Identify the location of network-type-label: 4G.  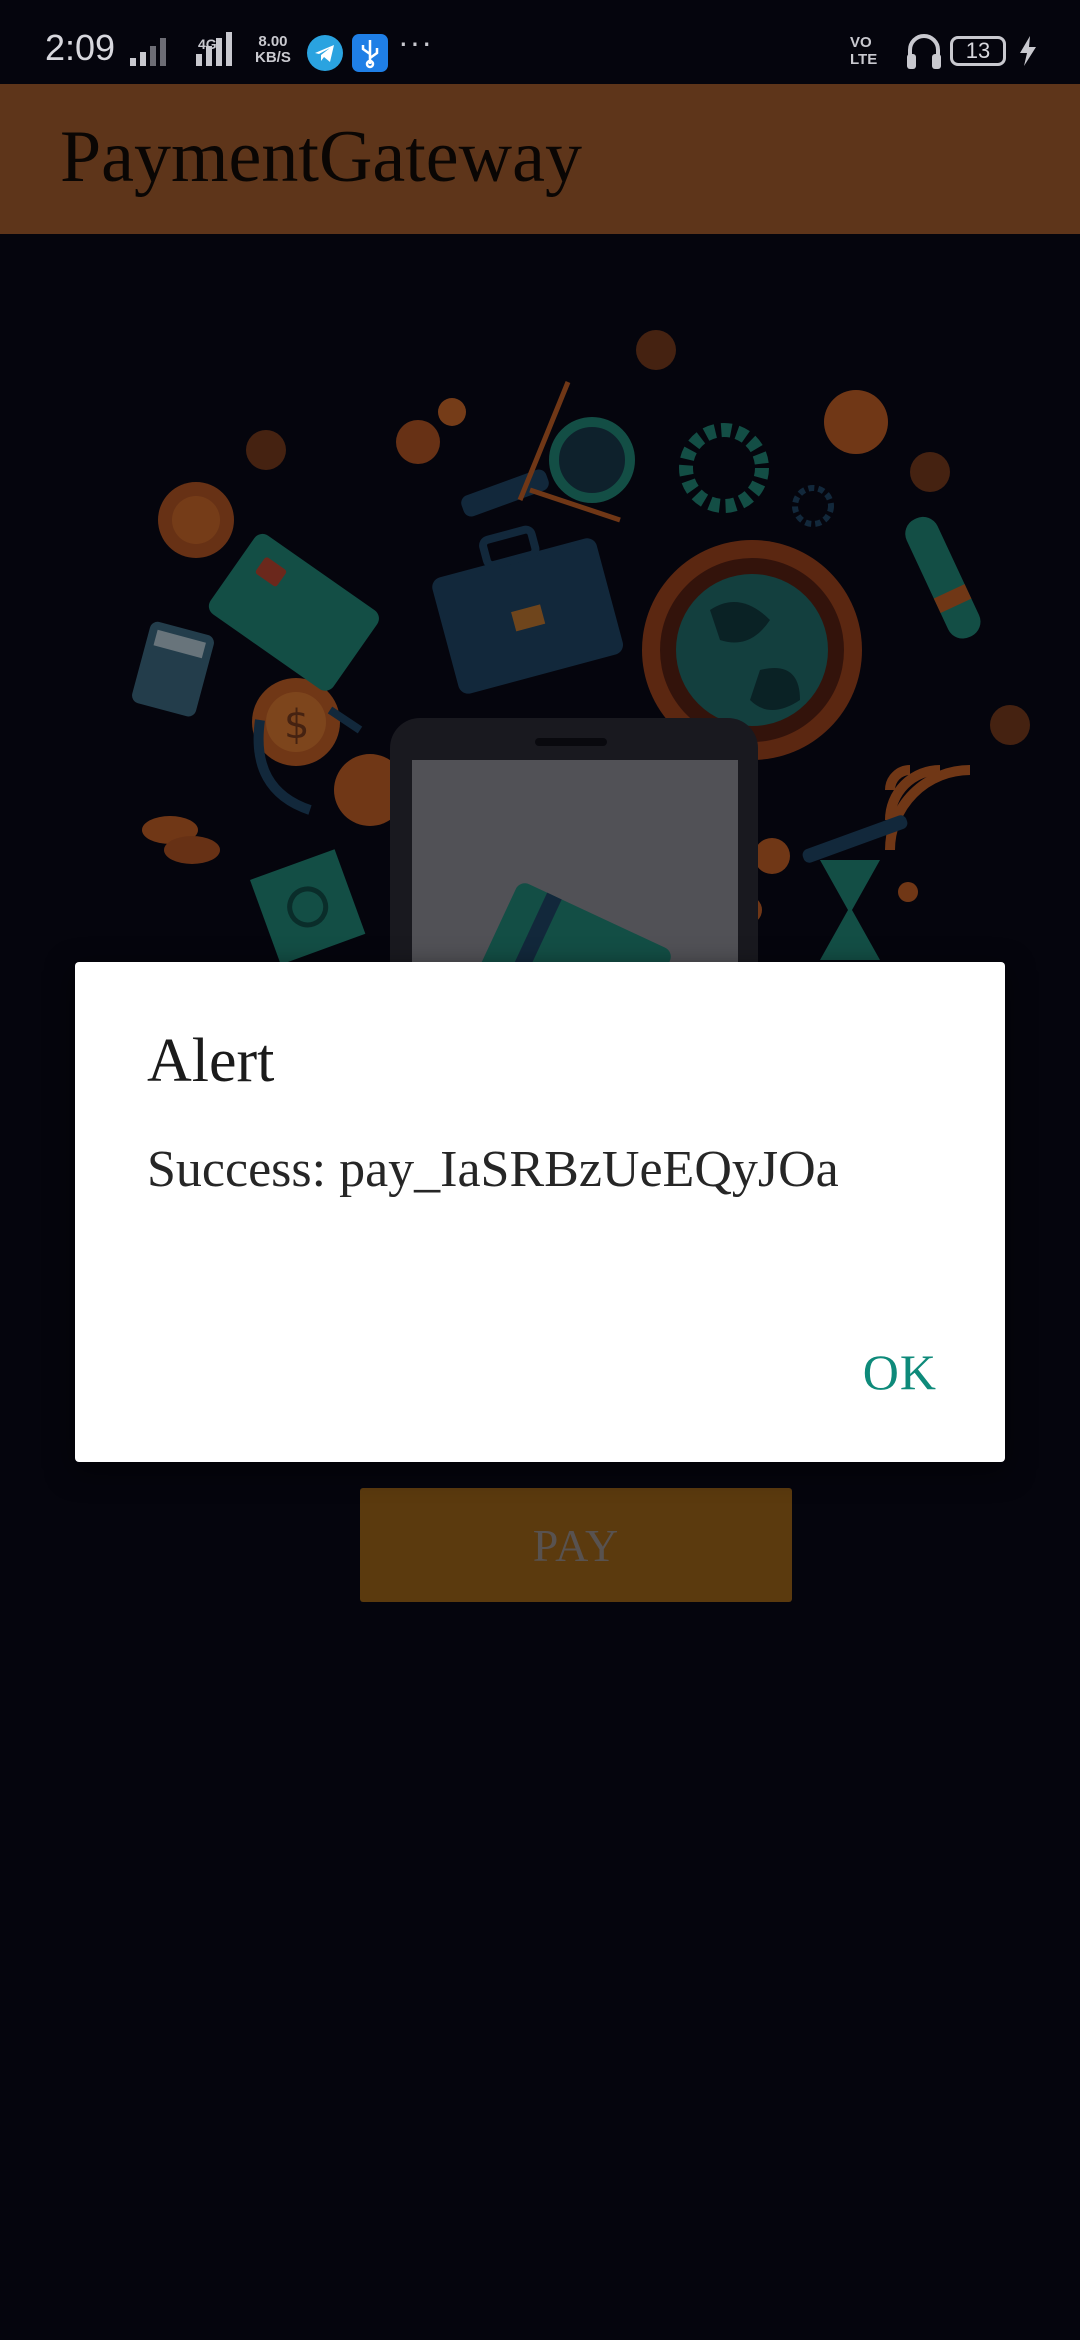
(207, 44).